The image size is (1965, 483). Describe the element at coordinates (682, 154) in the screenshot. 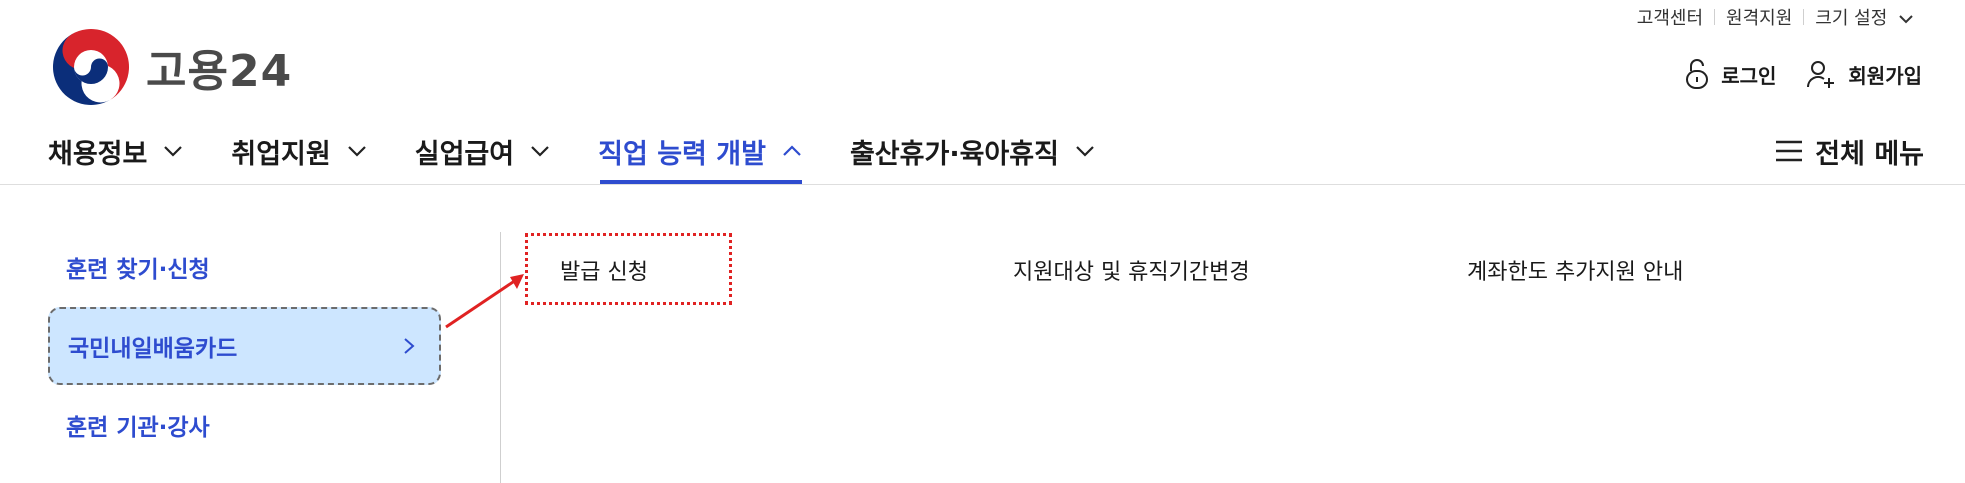

I see `nav-item-label: 직업 능력 개발` at that location.